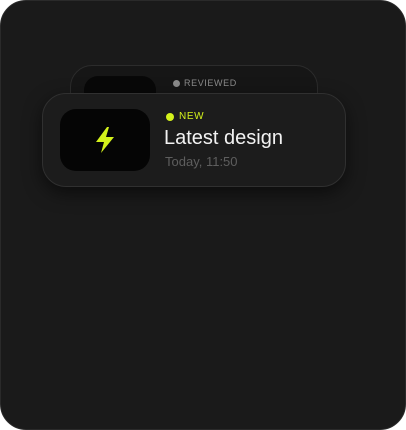 The image size is (406, 430). What do you see at coordinates (210, 83) in the screenshot?
I see `status-label: REVIEWED` at bounding box center [210, 83].